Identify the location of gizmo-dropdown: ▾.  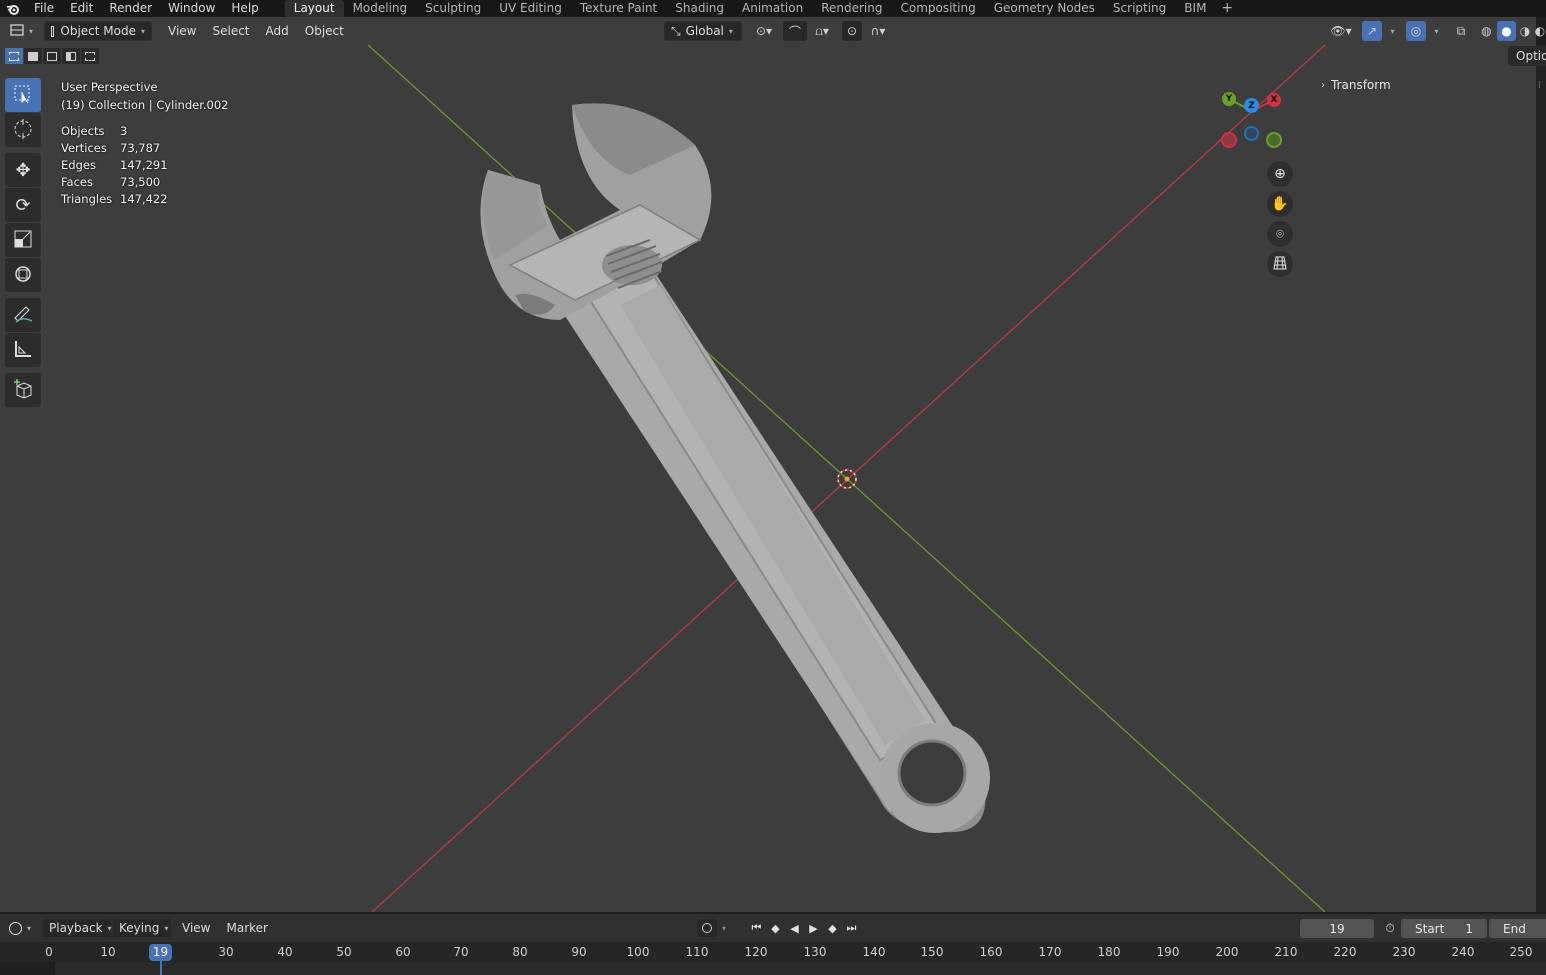
(1390, 31).